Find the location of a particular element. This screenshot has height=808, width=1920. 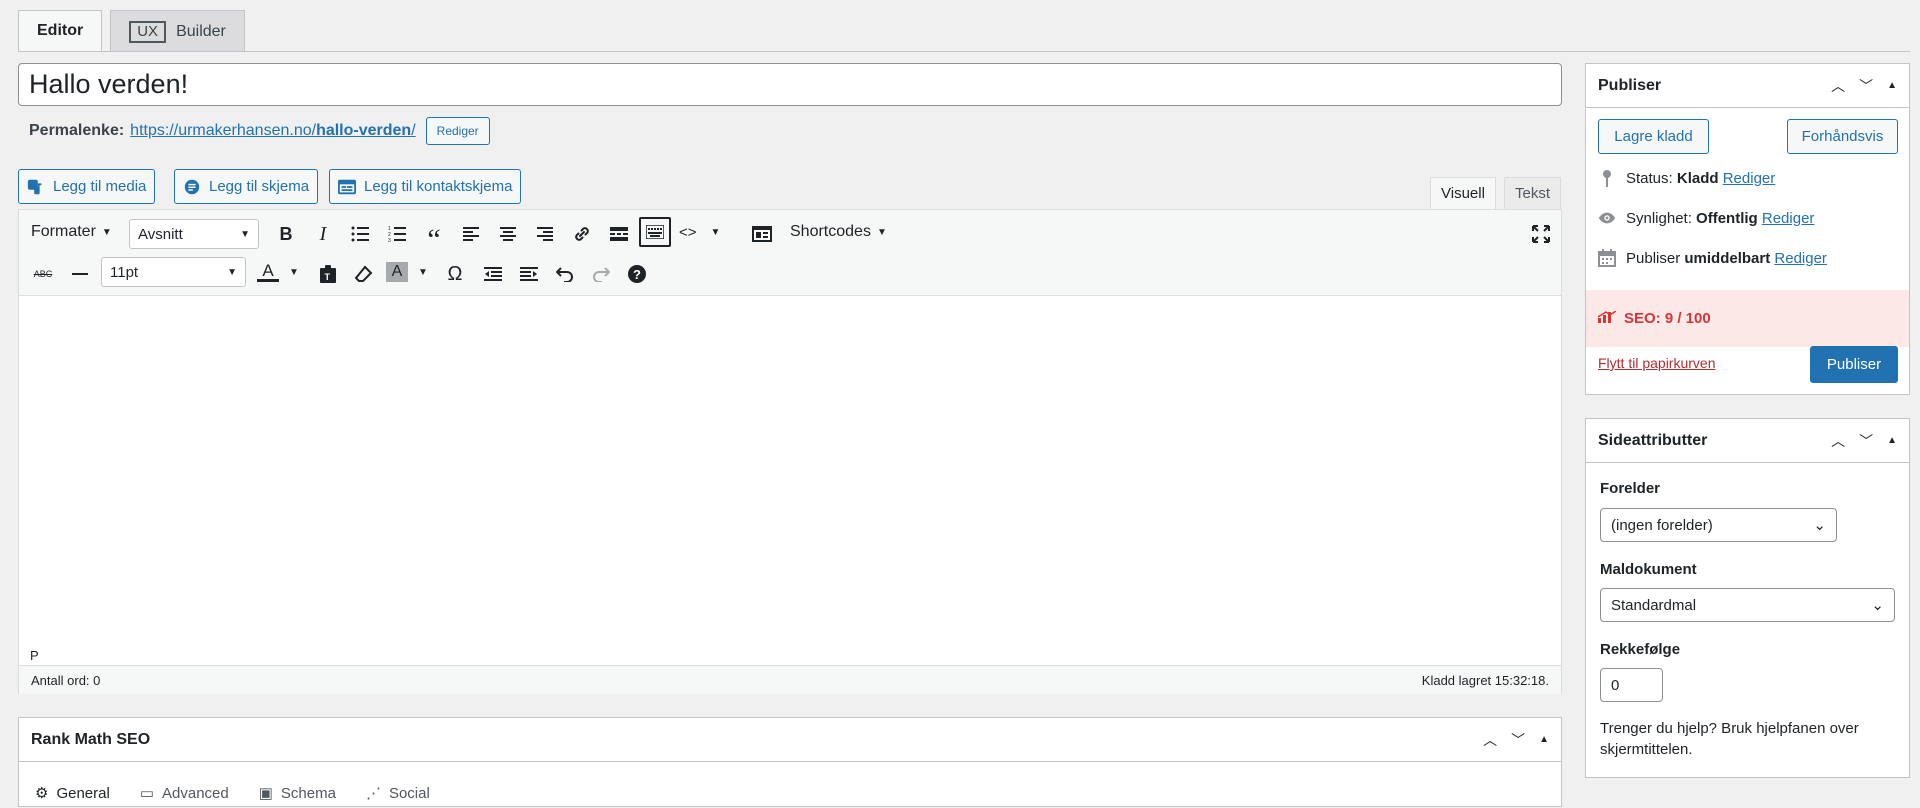

read-more-glyph is located at coordinates (619, 234).